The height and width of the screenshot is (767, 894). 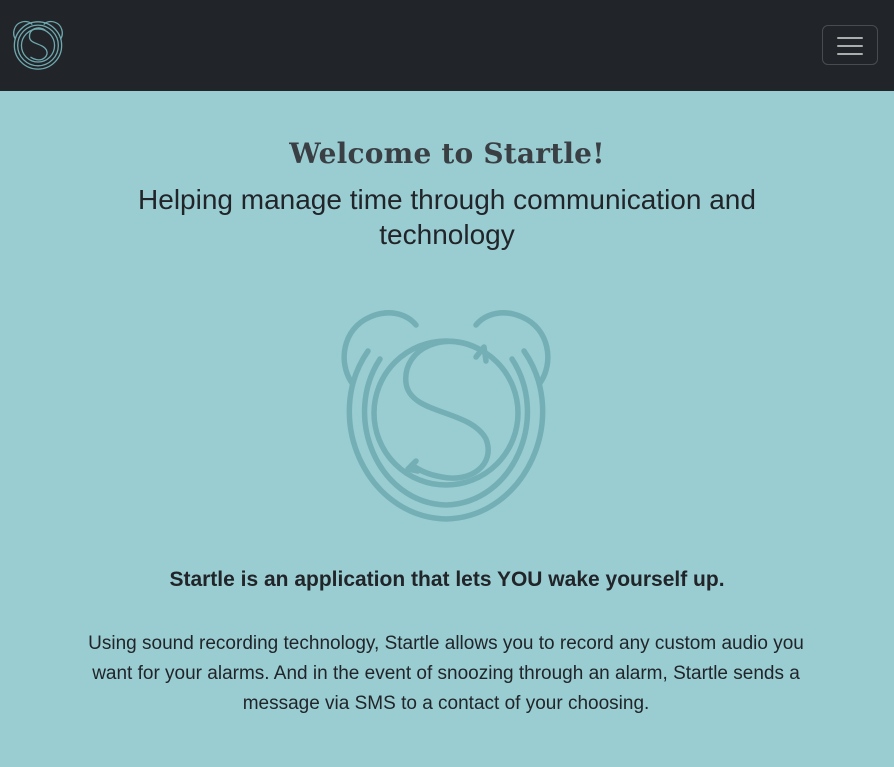 I want to click on hamburger-menu-icon, so click(x=850, y=38).